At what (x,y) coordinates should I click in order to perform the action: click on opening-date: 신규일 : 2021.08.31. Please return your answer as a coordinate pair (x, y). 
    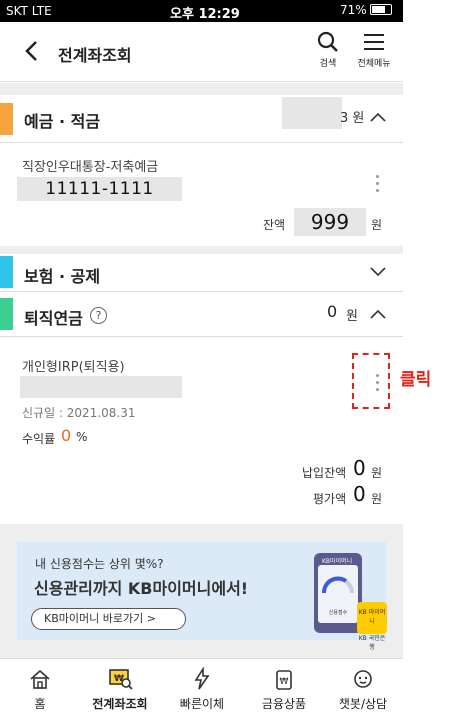
    Looking at the image, I should click on (79, 413).